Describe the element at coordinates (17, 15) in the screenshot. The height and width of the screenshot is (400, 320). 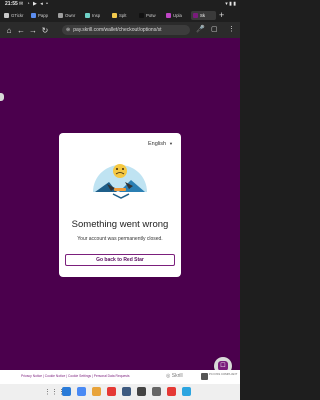
I see `tab-label: GTickr` at that location.